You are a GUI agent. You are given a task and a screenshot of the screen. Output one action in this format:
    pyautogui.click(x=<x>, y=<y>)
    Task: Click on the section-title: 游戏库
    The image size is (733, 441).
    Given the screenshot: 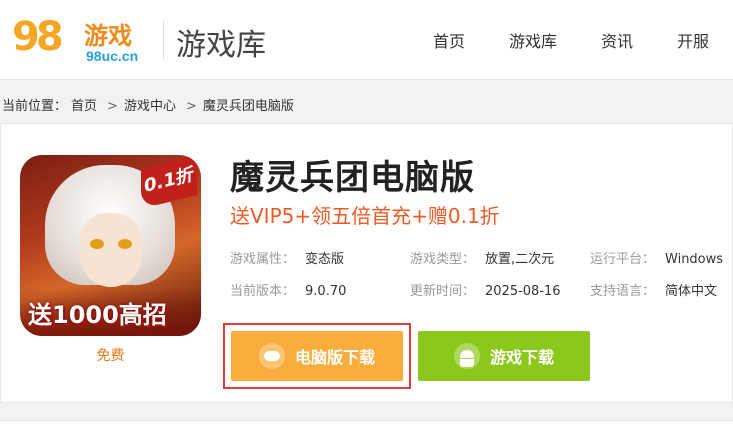 What is the action you would take?
    pyautogui.click(x=221, y=45)
    